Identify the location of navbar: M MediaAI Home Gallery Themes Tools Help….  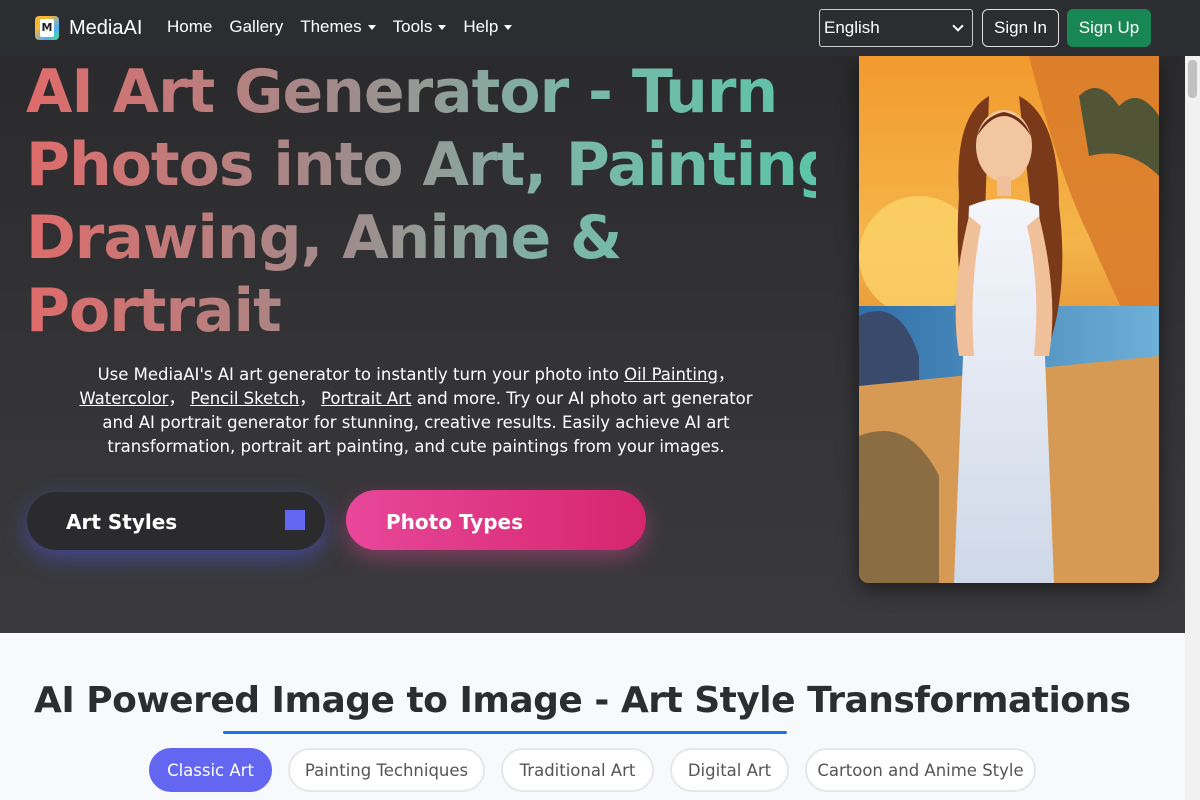
(600, 28).